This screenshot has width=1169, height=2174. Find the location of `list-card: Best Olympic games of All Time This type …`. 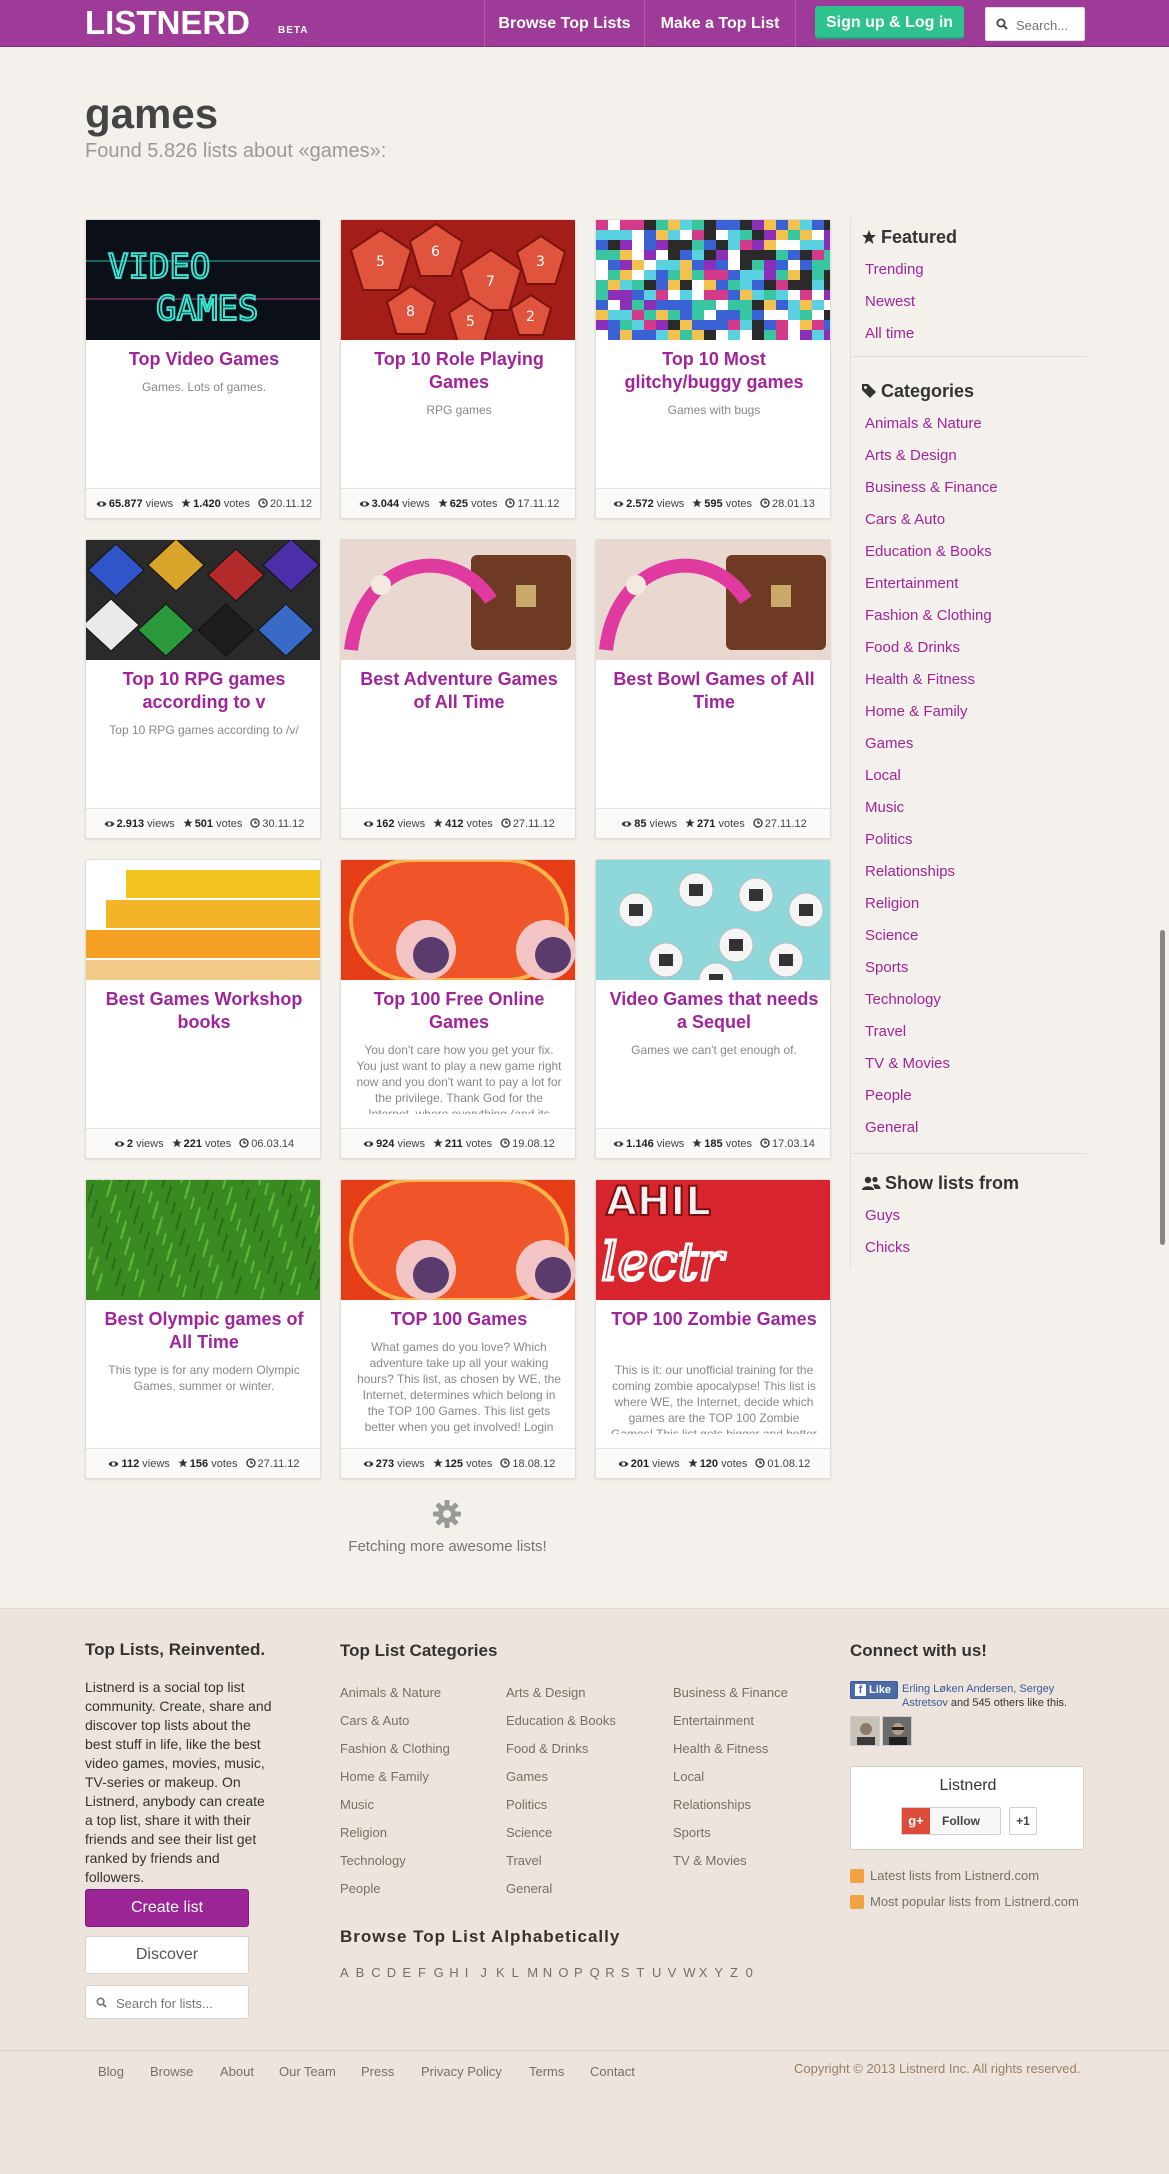

list-card: Best Olympic games of All Time This type … is located at coordinates (203, 1329).